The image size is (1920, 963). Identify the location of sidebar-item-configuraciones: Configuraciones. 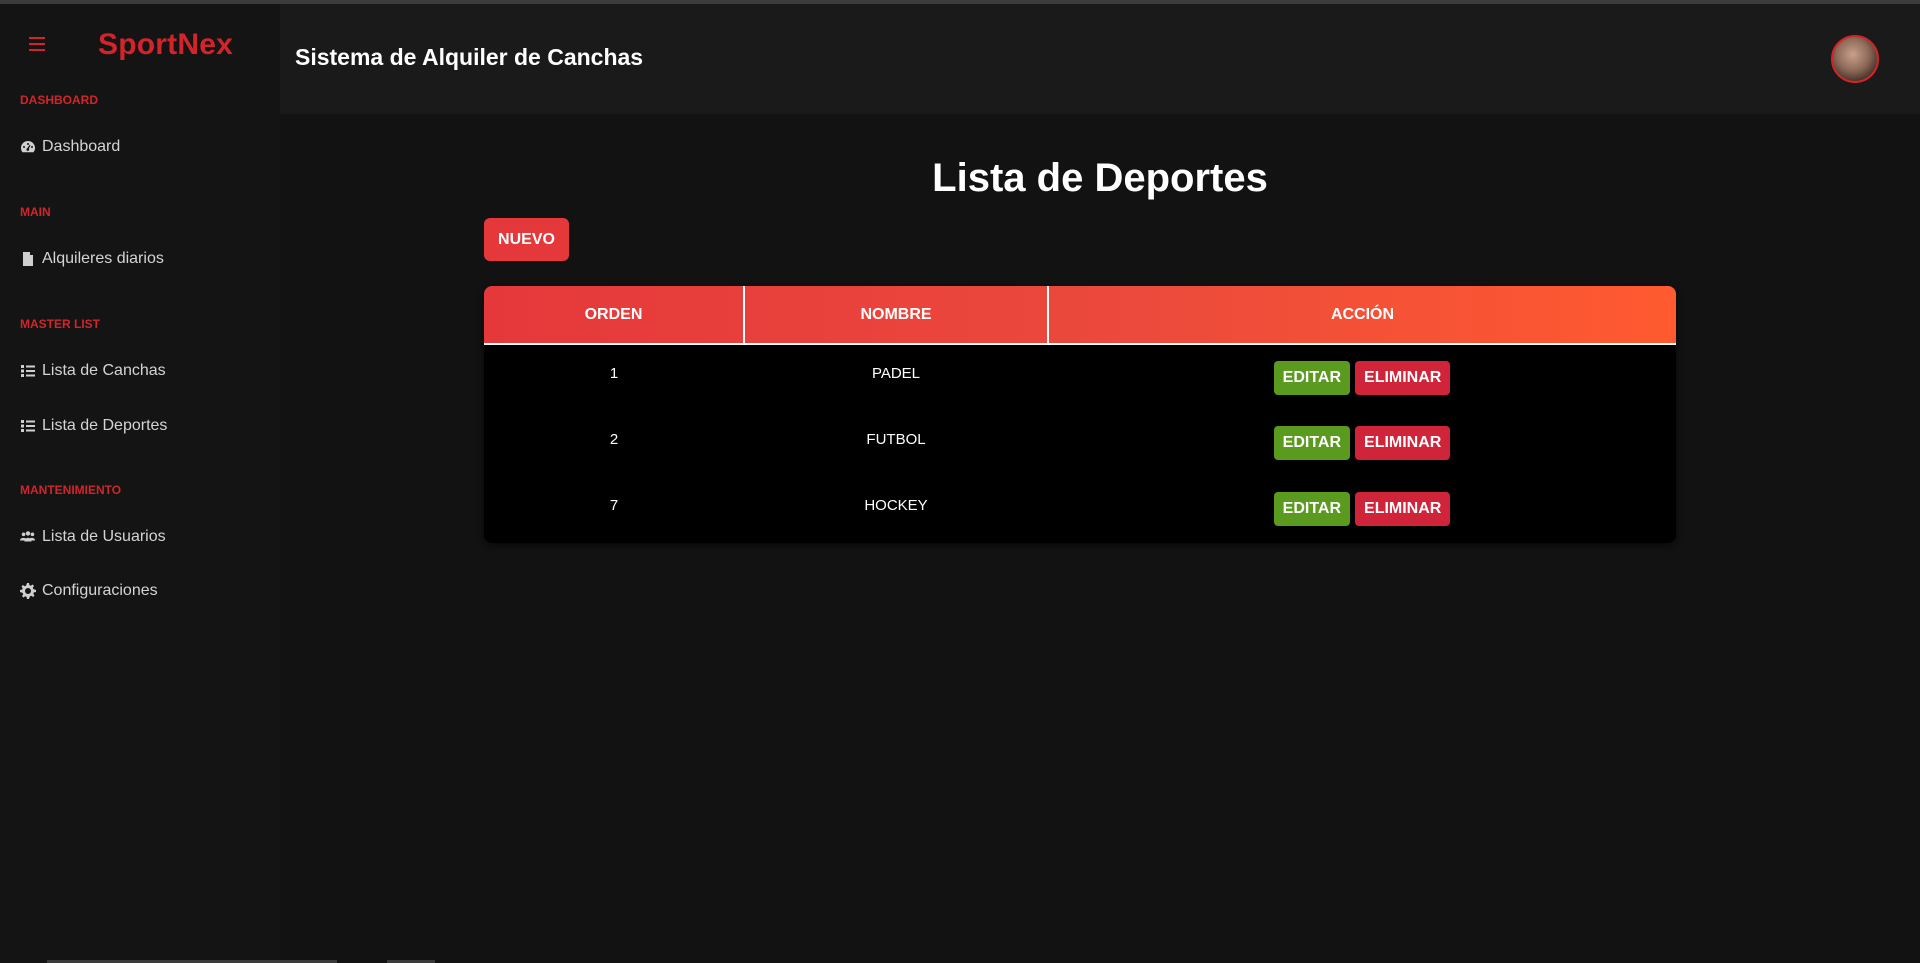
(89, 591).